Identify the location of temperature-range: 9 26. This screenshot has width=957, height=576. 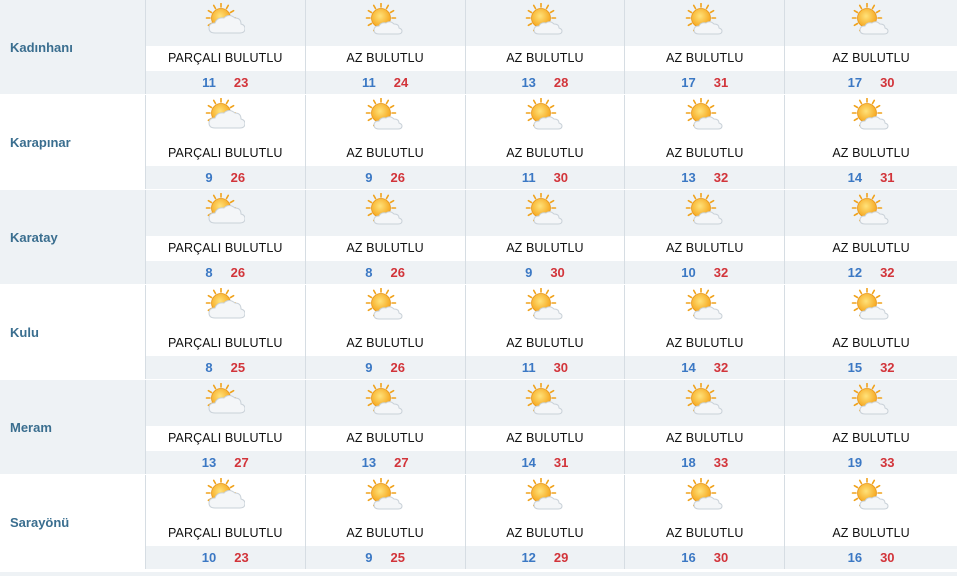
(225, 177).